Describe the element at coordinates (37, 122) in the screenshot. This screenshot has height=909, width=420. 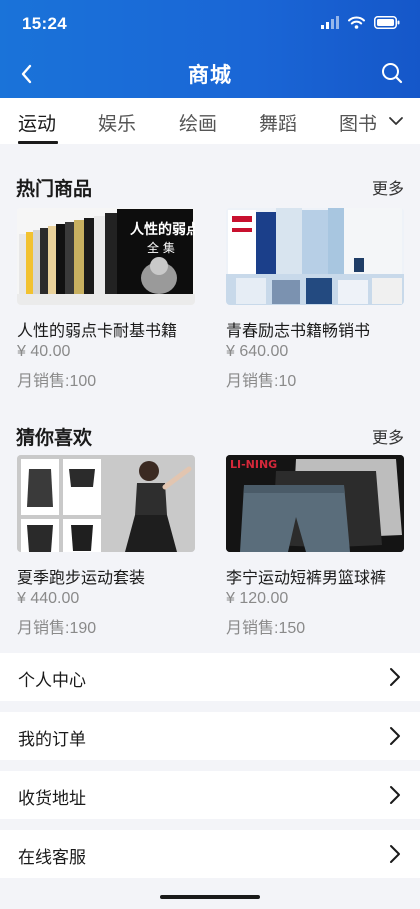
I see `tab-sports: 运动` at that location.